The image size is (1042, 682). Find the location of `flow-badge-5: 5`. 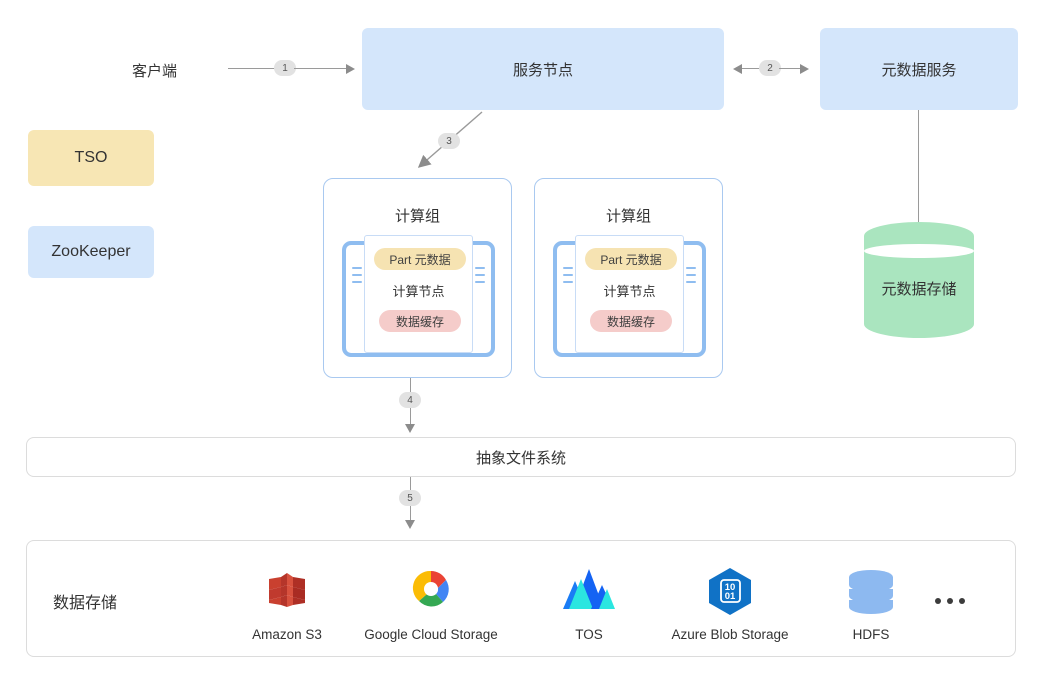

flow-badge-5: 5 is located at coordinates (410, 498).